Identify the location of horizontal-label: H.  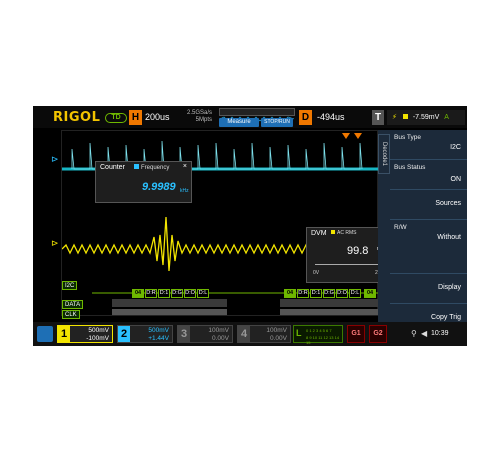
(135, 117).